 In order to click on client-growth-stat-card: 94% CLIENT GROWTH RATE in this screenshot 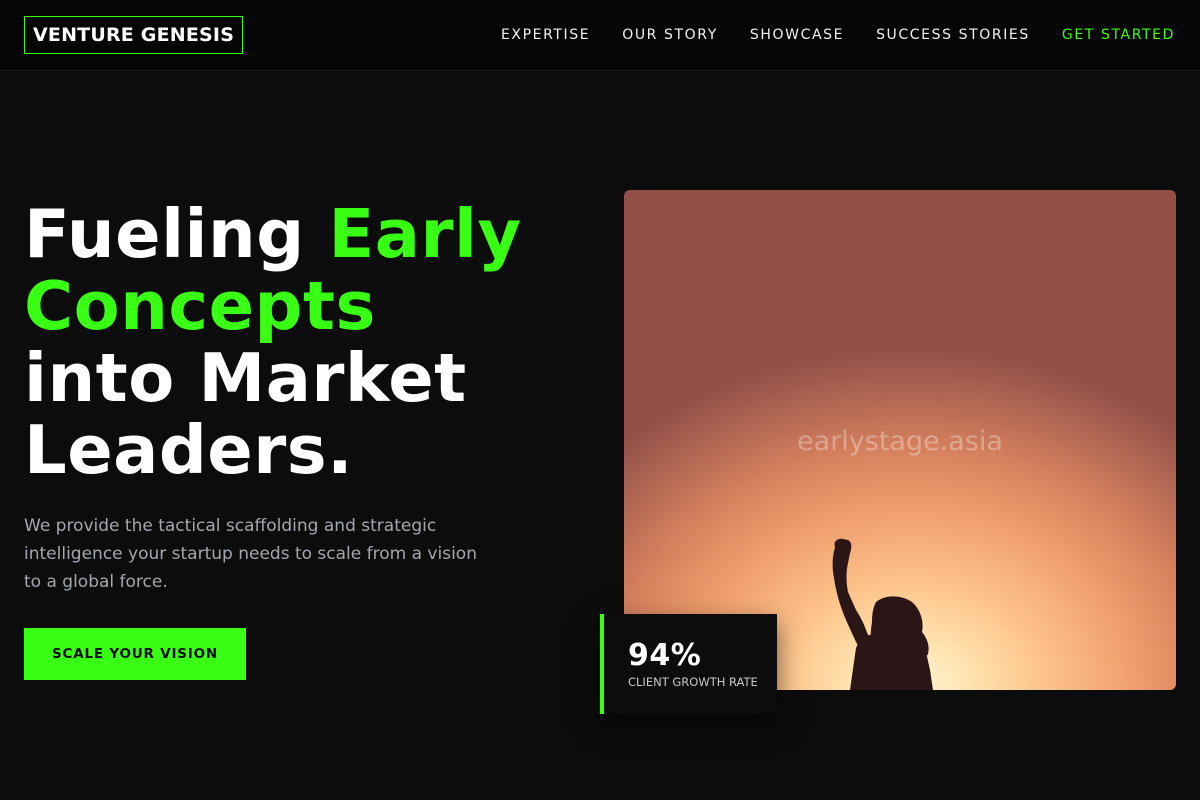, I will do `click(688, 664)`.